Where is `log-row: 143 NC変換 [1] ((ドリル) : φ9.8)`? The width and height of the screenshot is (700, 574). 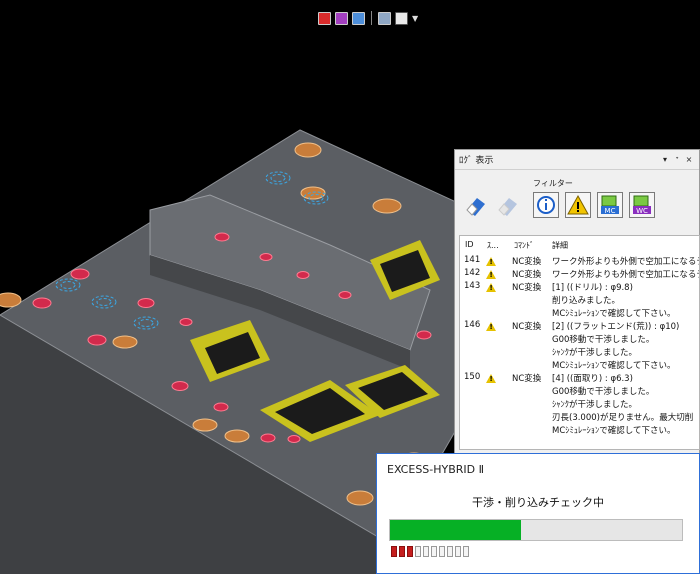 log-row: 143 NC変換 [1] ((ドリル) : φ9.8) is located at coordinates (579, 287).